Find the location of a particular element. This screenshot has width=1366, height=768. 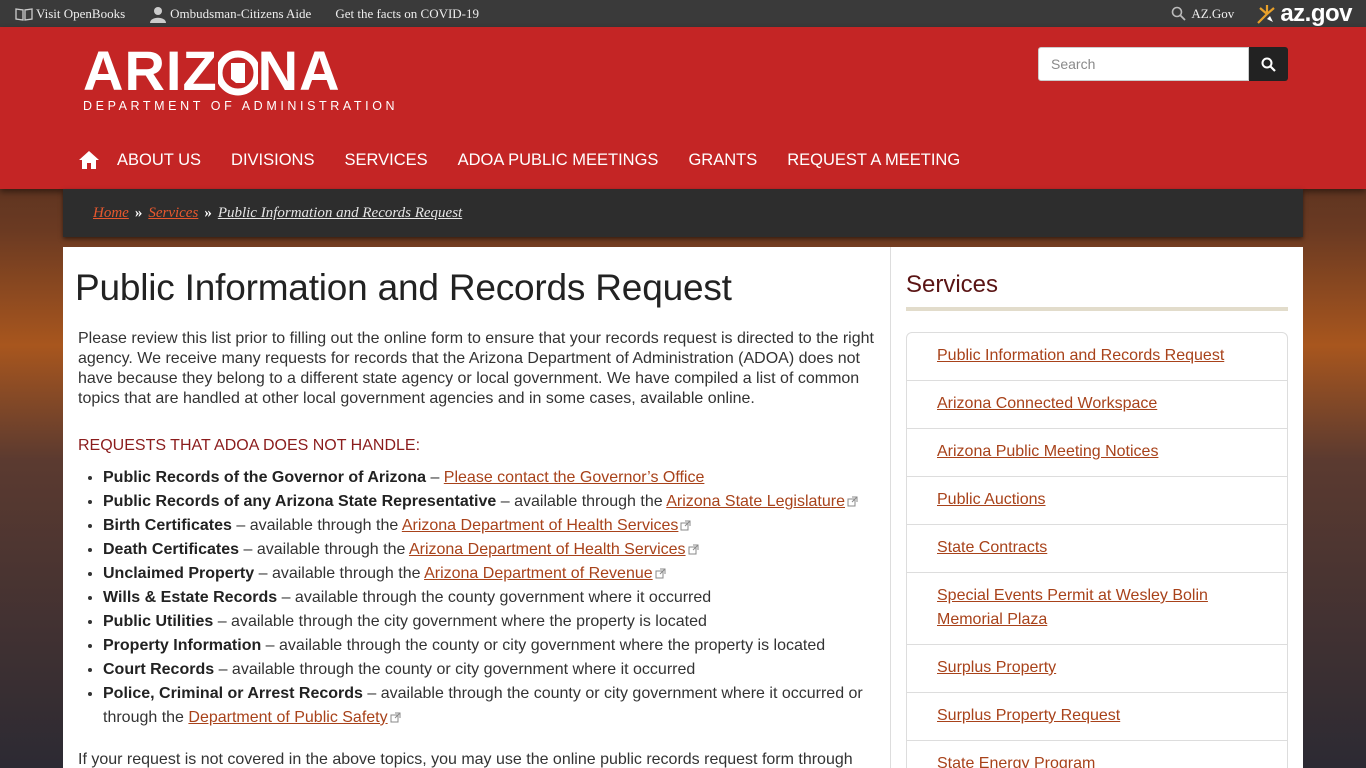

nav-request-meeting: REQUEST A MEETING is located at coordinates (873, 160).